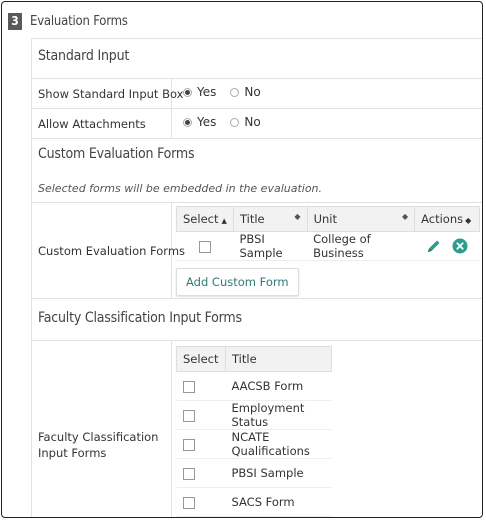  Describe the element at coordinates (229, 122) in the screenshot. I see `allow-attachments-radios: Yes No` at that location.